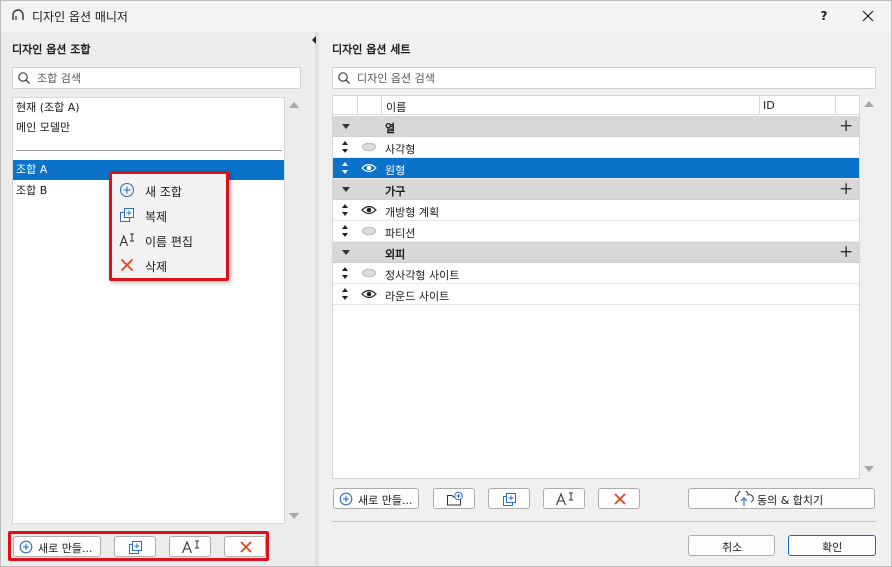 This screenshot has height=567, width=892. I want to click on combinations-scrollbar, so click(294, 310).